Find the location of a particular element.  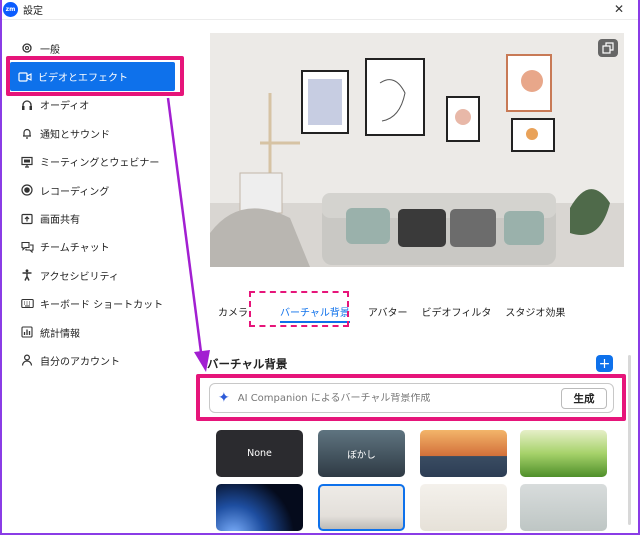

sidebar-item-label: オーディオ is located at coordinates (65, 107).